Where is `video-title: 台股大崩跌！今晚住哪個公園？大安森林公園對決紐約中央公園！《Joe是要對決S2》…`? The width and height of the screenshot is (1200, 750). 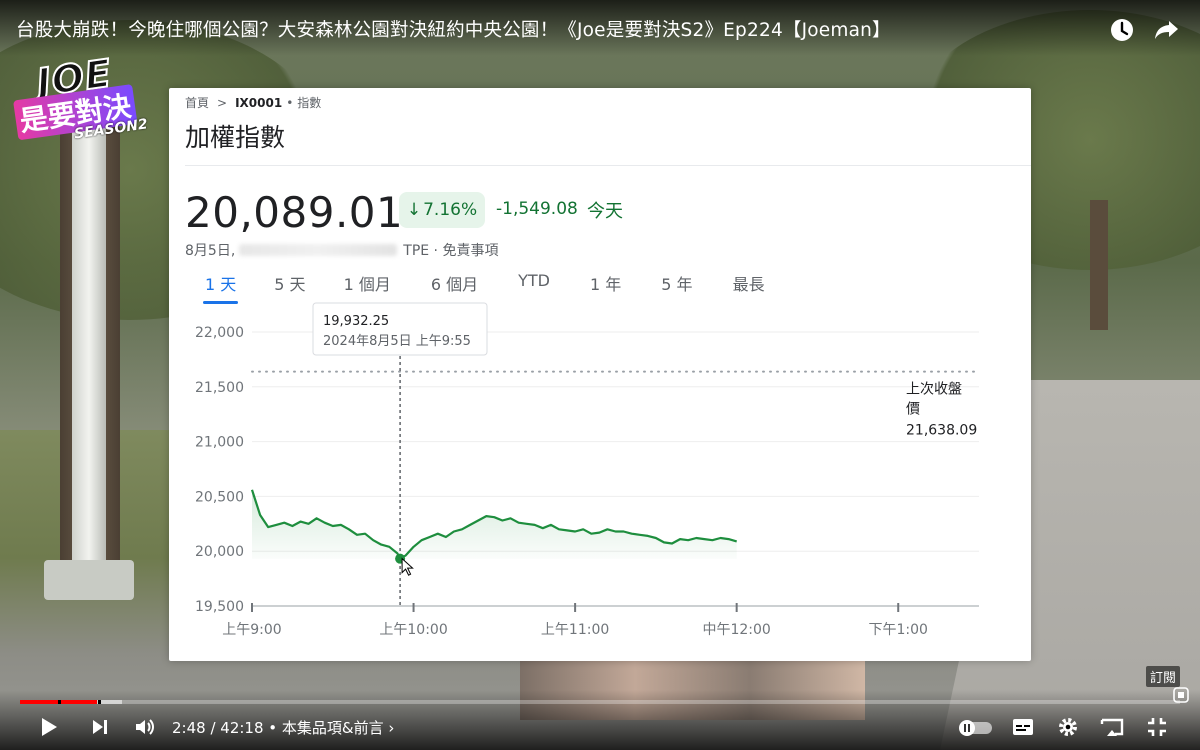
video-title: 台股大崩跌！今晚住哪個公園？大安森林公園對決紐約中央公園！《Joe是要對決S2》… is located at coordinates (453, 29).